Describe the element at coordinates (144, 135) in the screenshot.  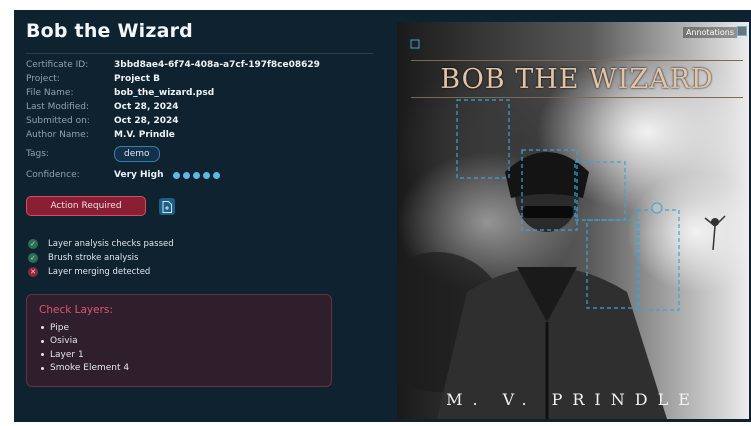
I see `author-name-value: M.V. Prindle` at that location.